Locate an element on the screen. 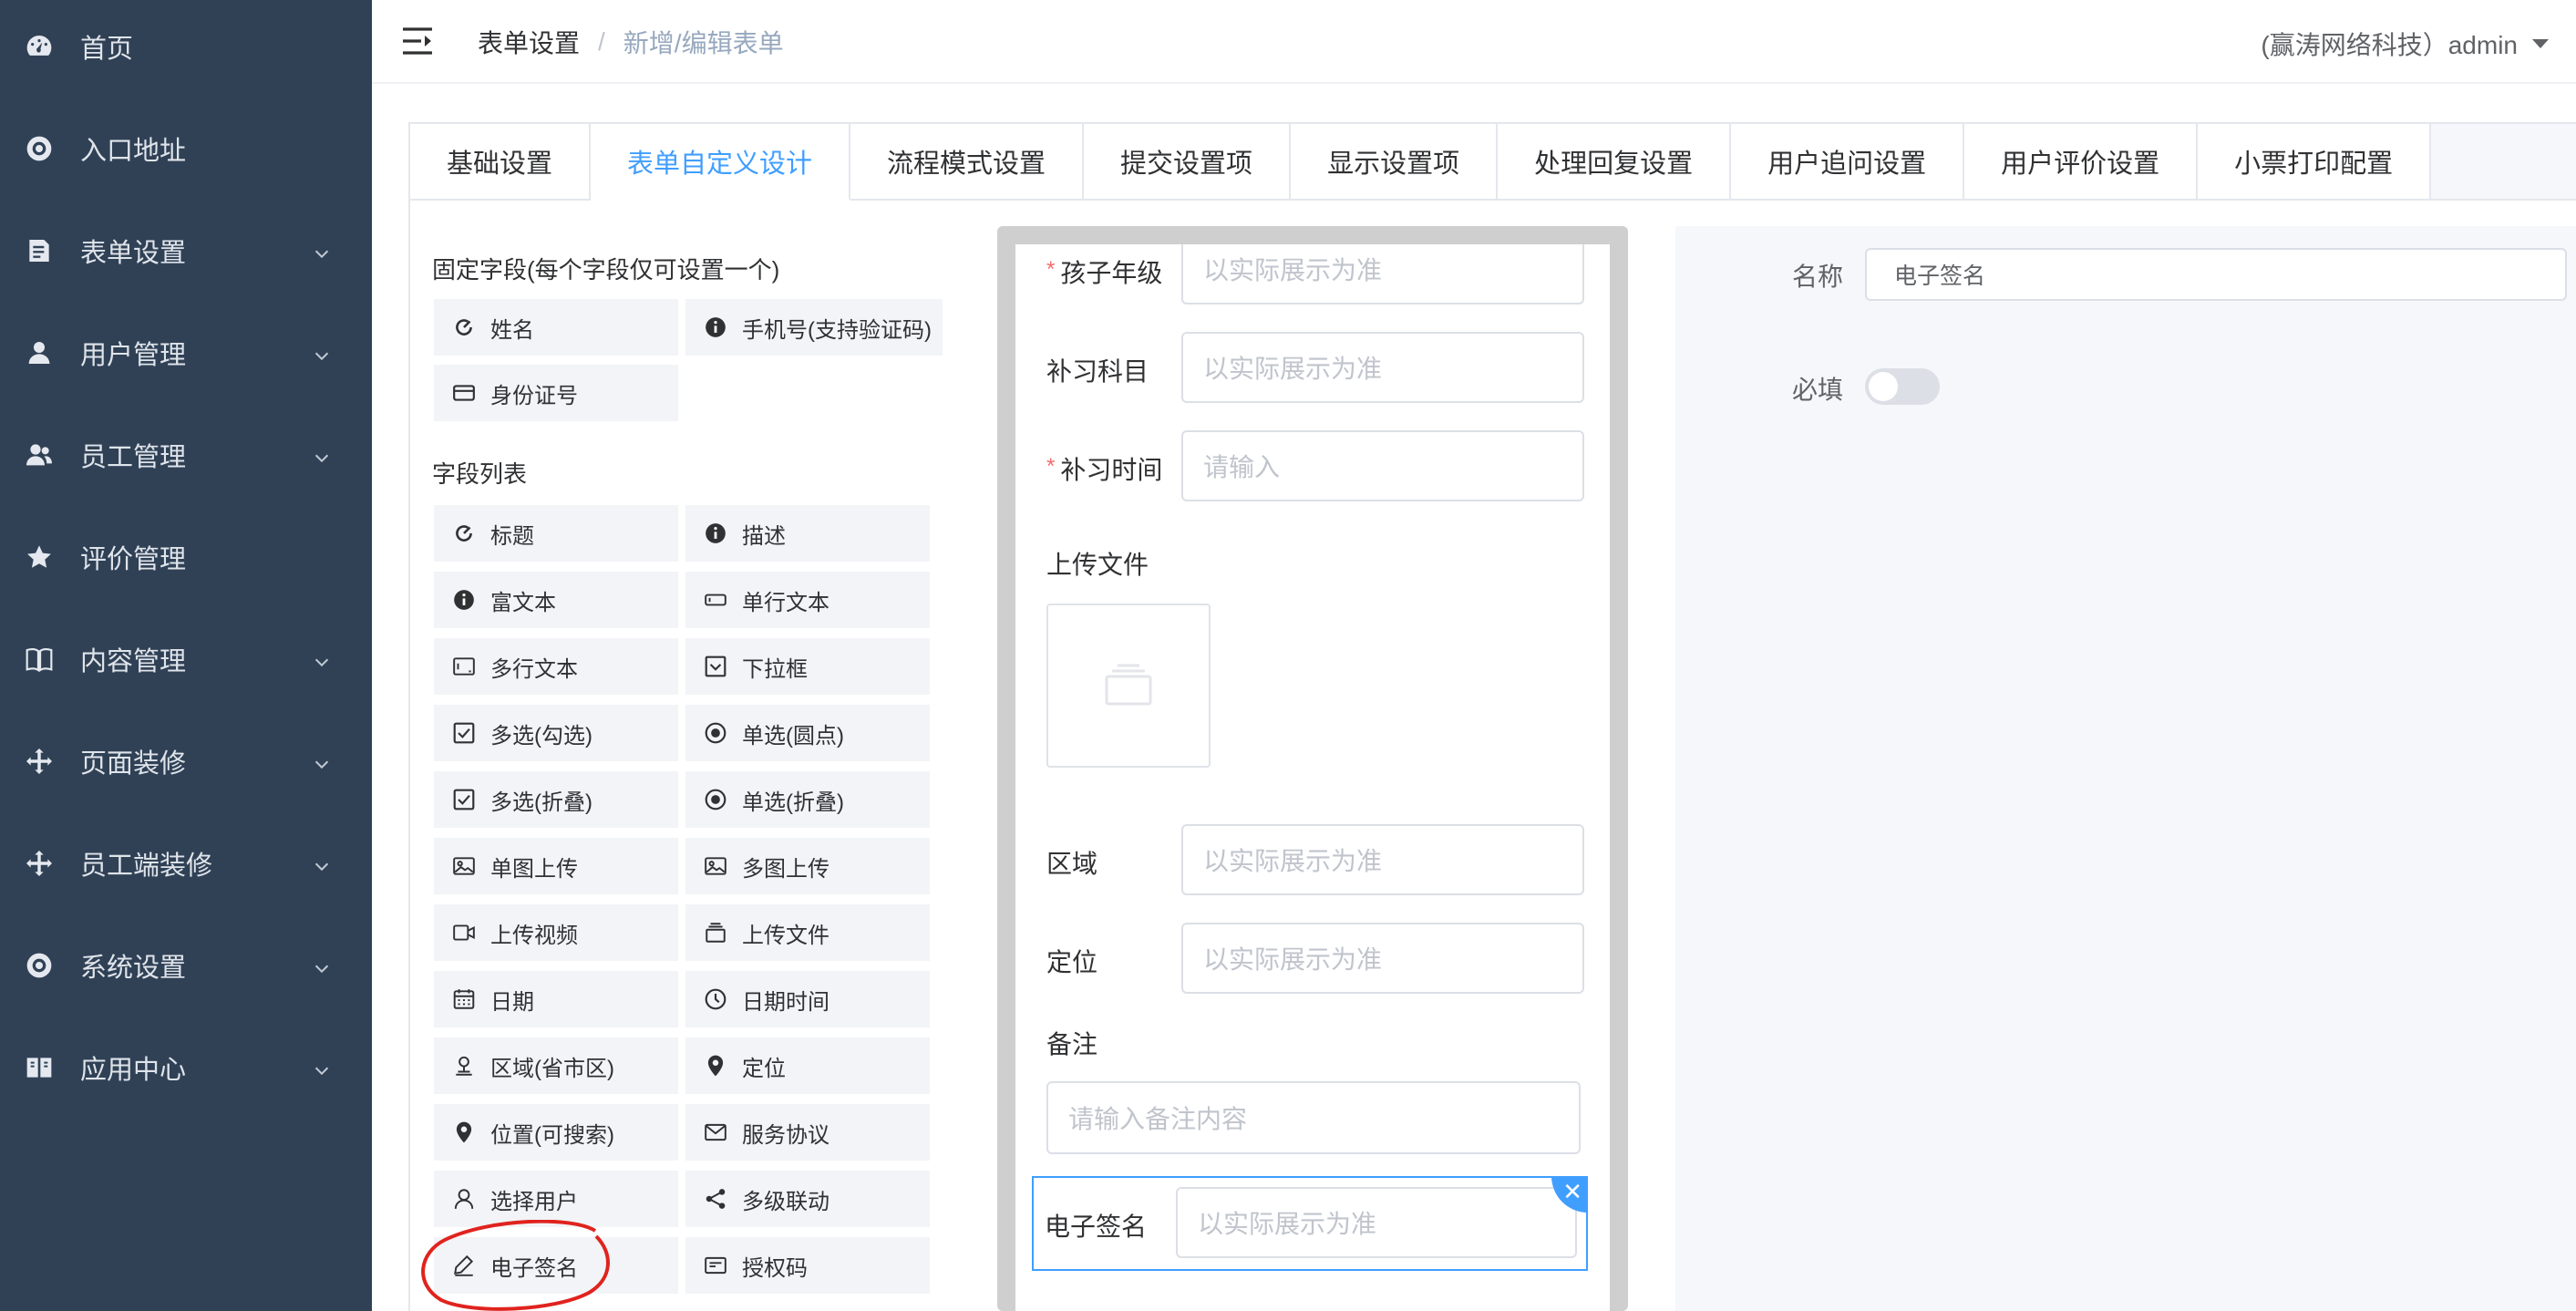 The width and height of the screenshot is (2576, 1311). sidebar-item-label: 员工端装修 is located at coordinates (146, 867).